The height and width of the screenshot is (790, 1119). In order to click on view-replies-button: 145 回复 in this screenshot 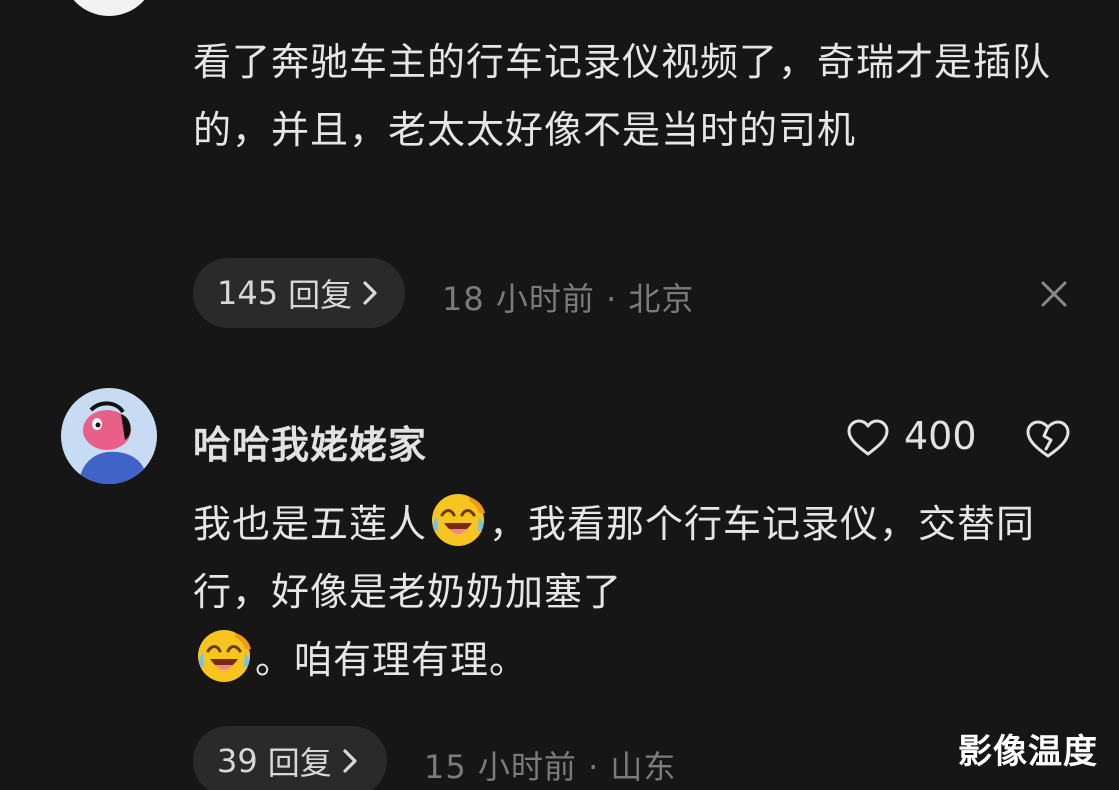, I will do `click(299, 293)`.